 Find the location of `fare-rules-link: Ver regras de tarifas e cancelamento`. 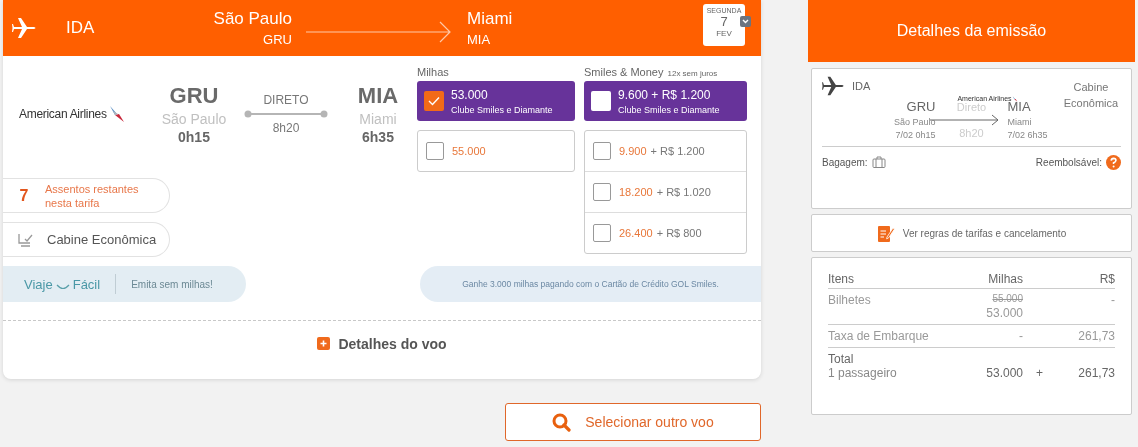

fare-rules-link: Ver regras de tarifas e cancelamento is located at coordinates (971, 233).